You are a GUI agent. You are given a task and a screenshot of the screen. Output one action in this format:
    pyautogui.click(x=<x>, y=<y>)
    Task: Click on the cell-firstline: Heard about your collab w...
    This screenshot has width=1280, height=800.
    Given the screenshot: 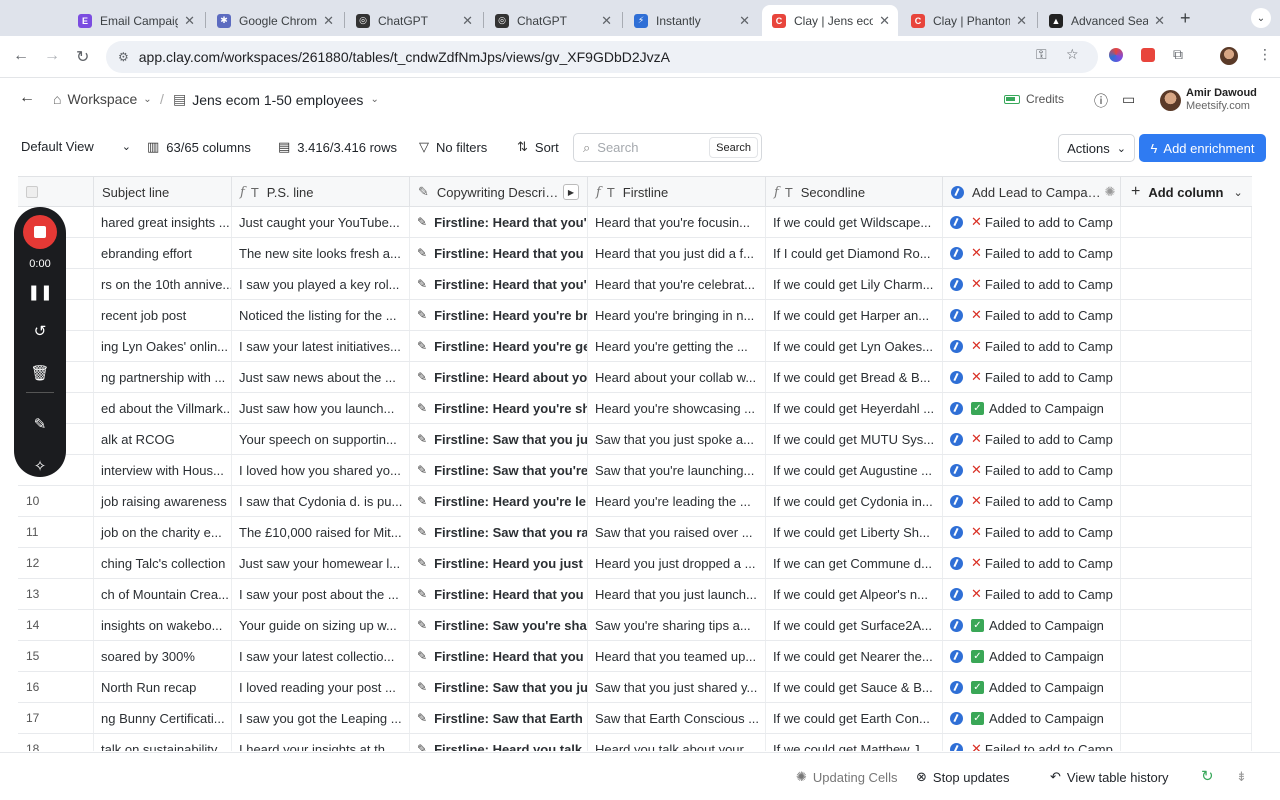 What is the action you would take?
    pyautogui.click(x=677, y=377)
    